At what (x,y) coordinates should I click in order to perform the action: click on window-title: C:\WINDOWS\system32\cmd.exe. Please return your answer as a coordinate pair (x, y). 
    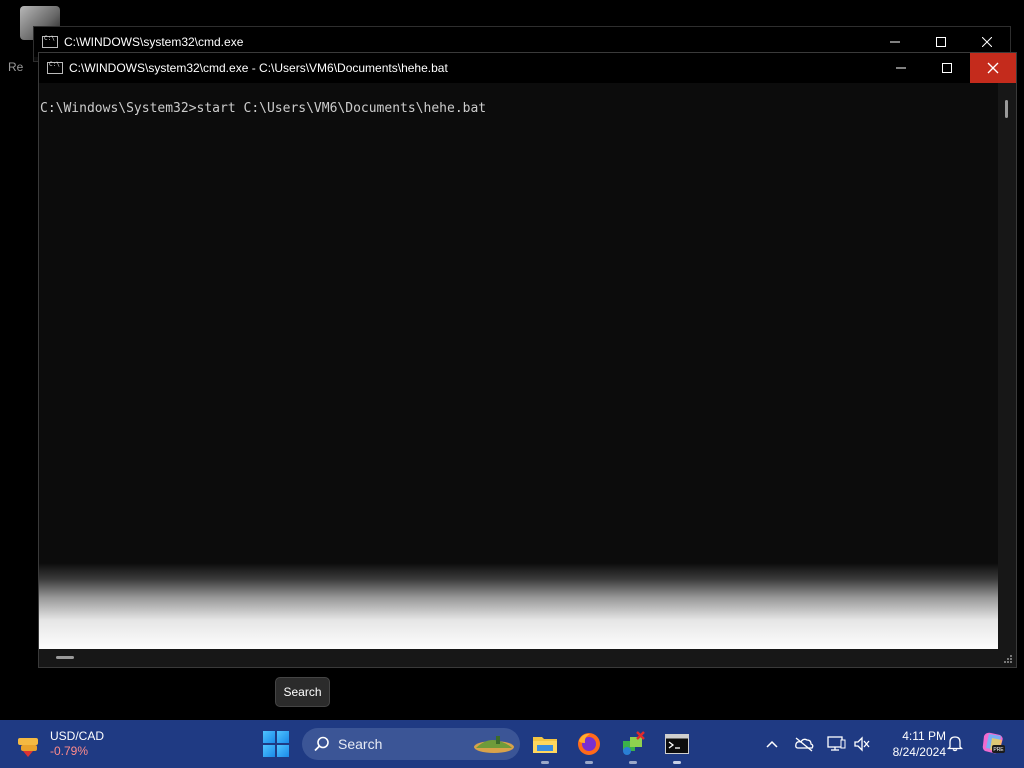
    Looking at the image, I should click on (154, 42).